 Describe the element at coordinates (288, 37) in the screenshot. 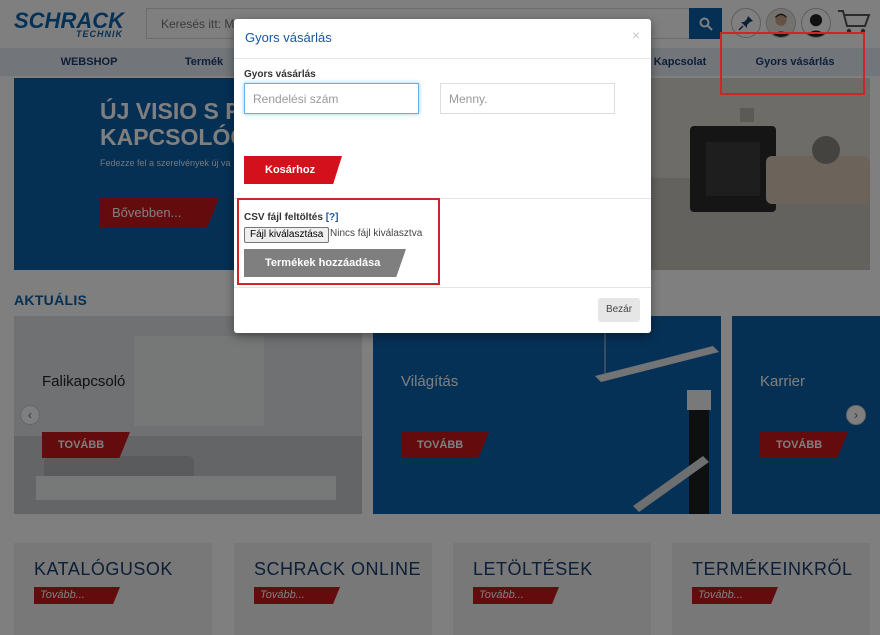

I see `modal-title: Gyors vásárlás` at that location.